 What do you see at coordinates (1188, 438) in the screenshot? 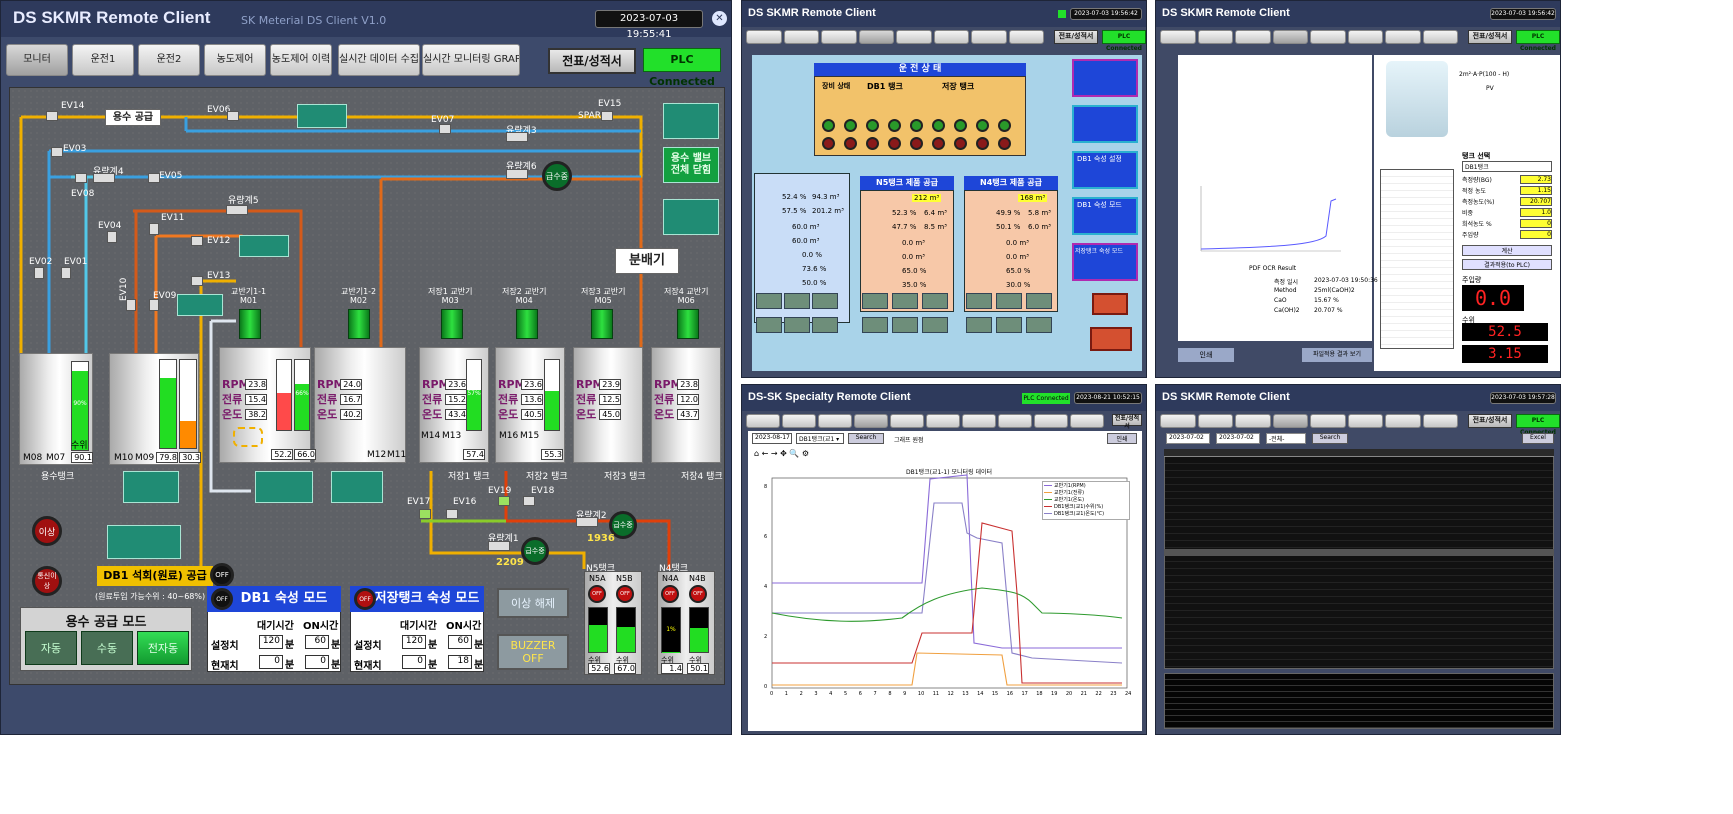
I see `w5-date-from: 2023-07-02` at bounding box center [1188, 438].